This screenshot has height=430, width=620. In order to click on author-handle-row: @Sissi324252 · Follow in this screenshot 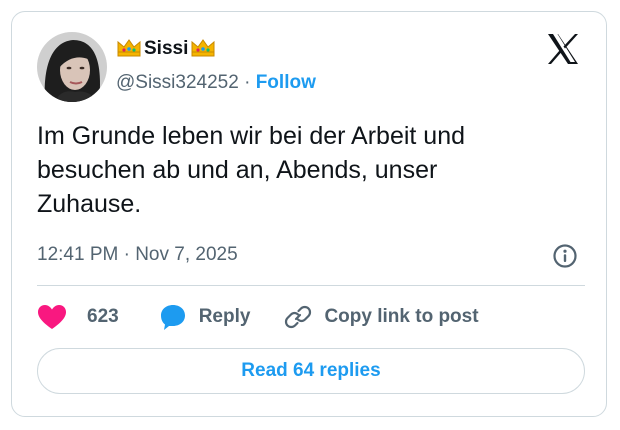, I will do `click(216, 83)`.